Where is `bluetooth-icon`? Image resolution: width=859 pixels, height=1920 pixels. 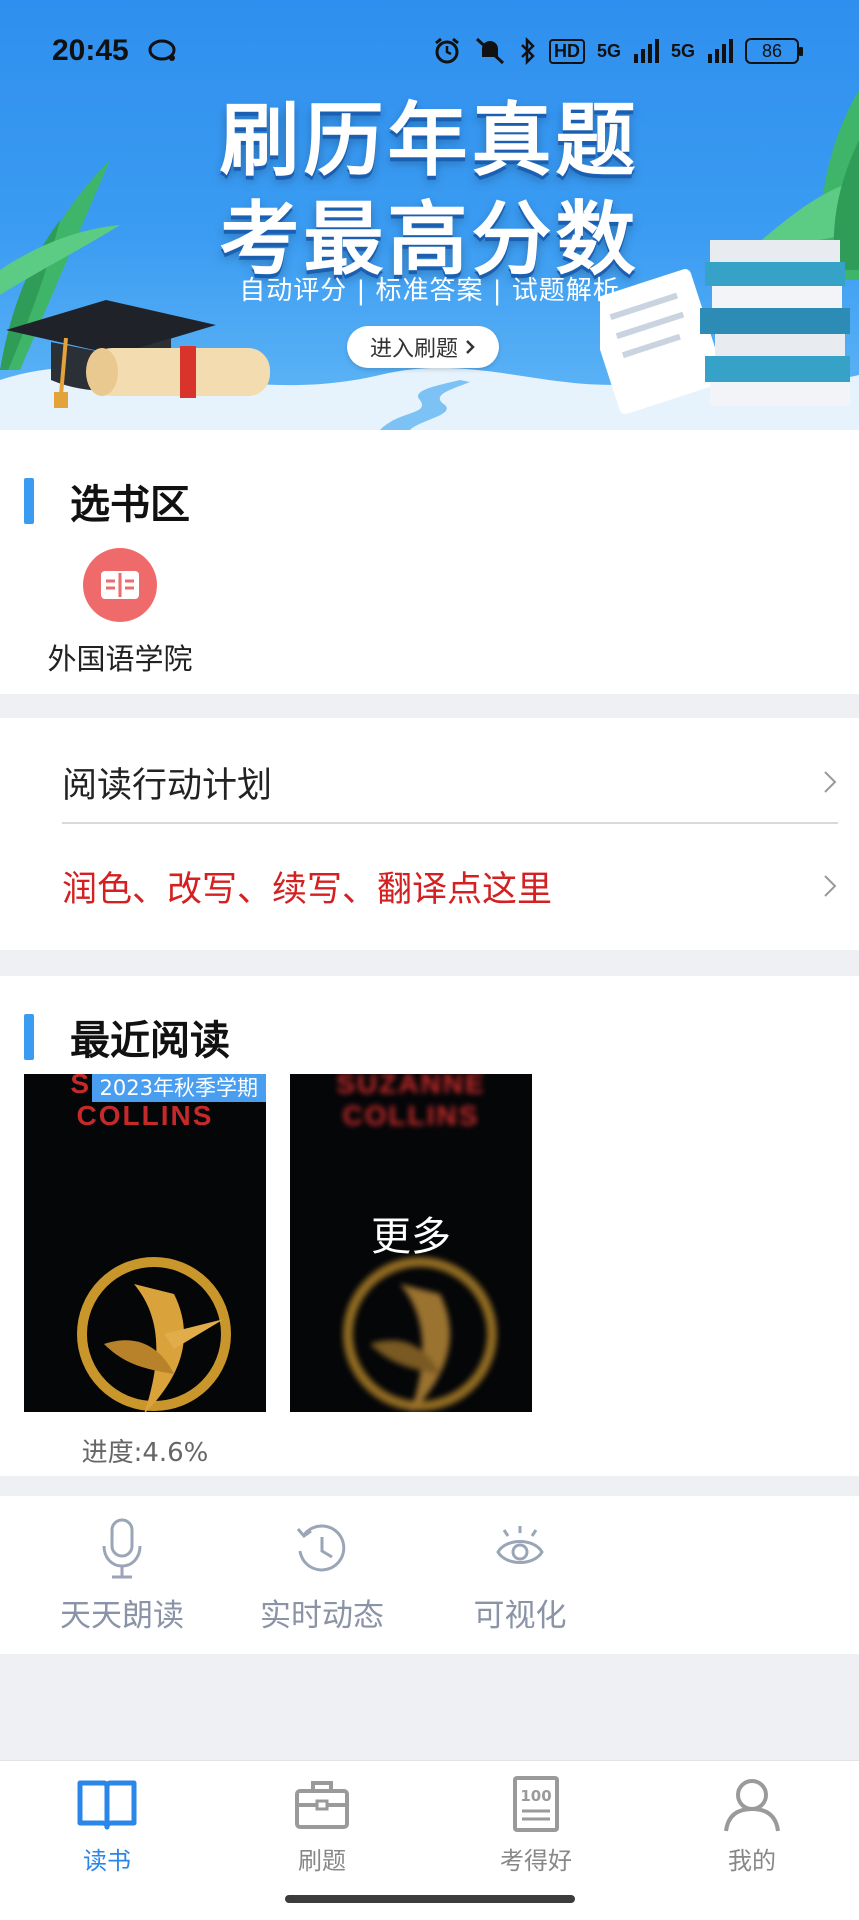 bluetooth-icon is located at coordinates (528, 51).